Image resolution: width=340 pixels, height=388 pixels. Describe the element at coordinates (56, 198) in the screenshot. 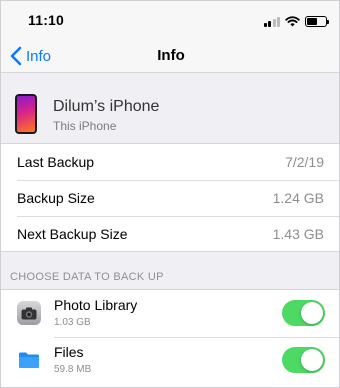

I see `info-label: Backup Size` at that location.